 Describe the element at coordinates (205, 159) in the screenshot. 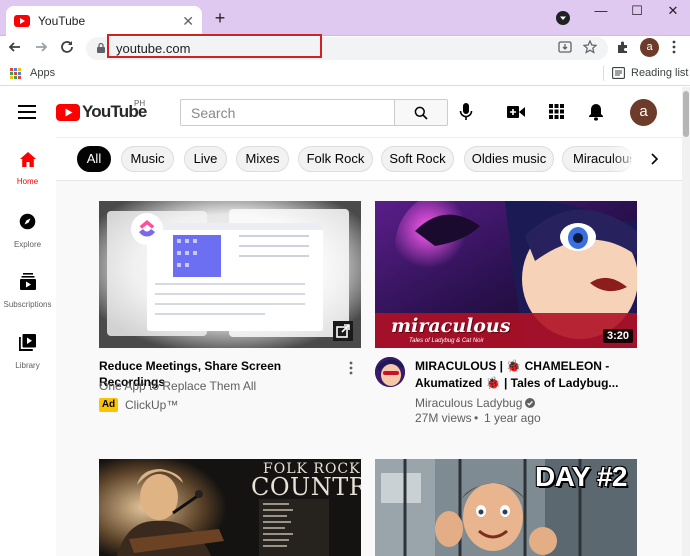

I see `chip-live: Live` at that location.